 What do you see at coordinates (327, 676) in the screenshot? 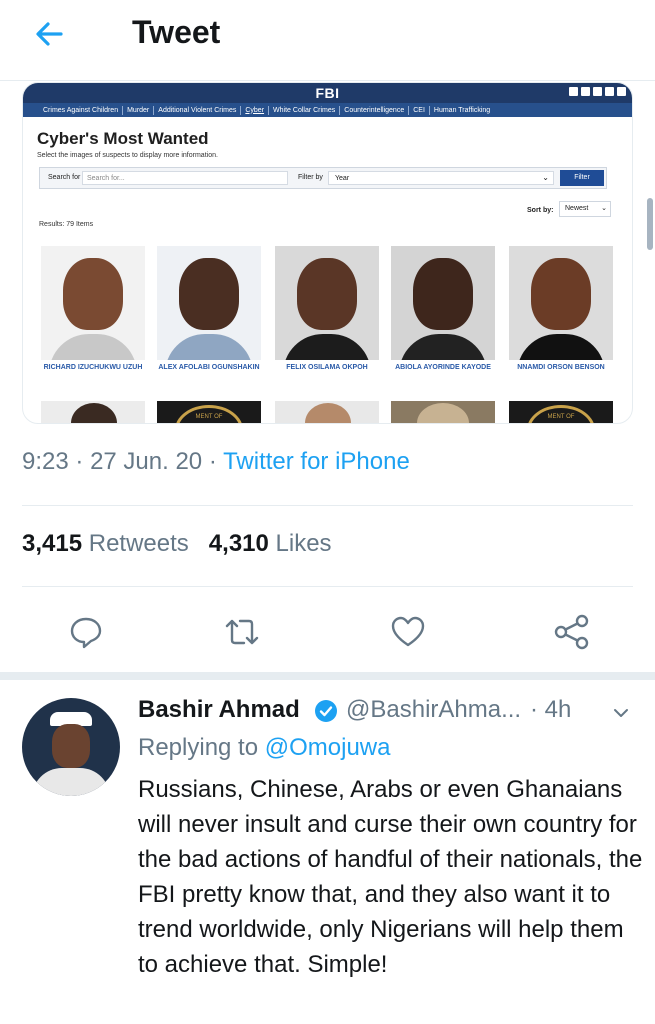
I see `section-divider` at bounding box center [327, 676].